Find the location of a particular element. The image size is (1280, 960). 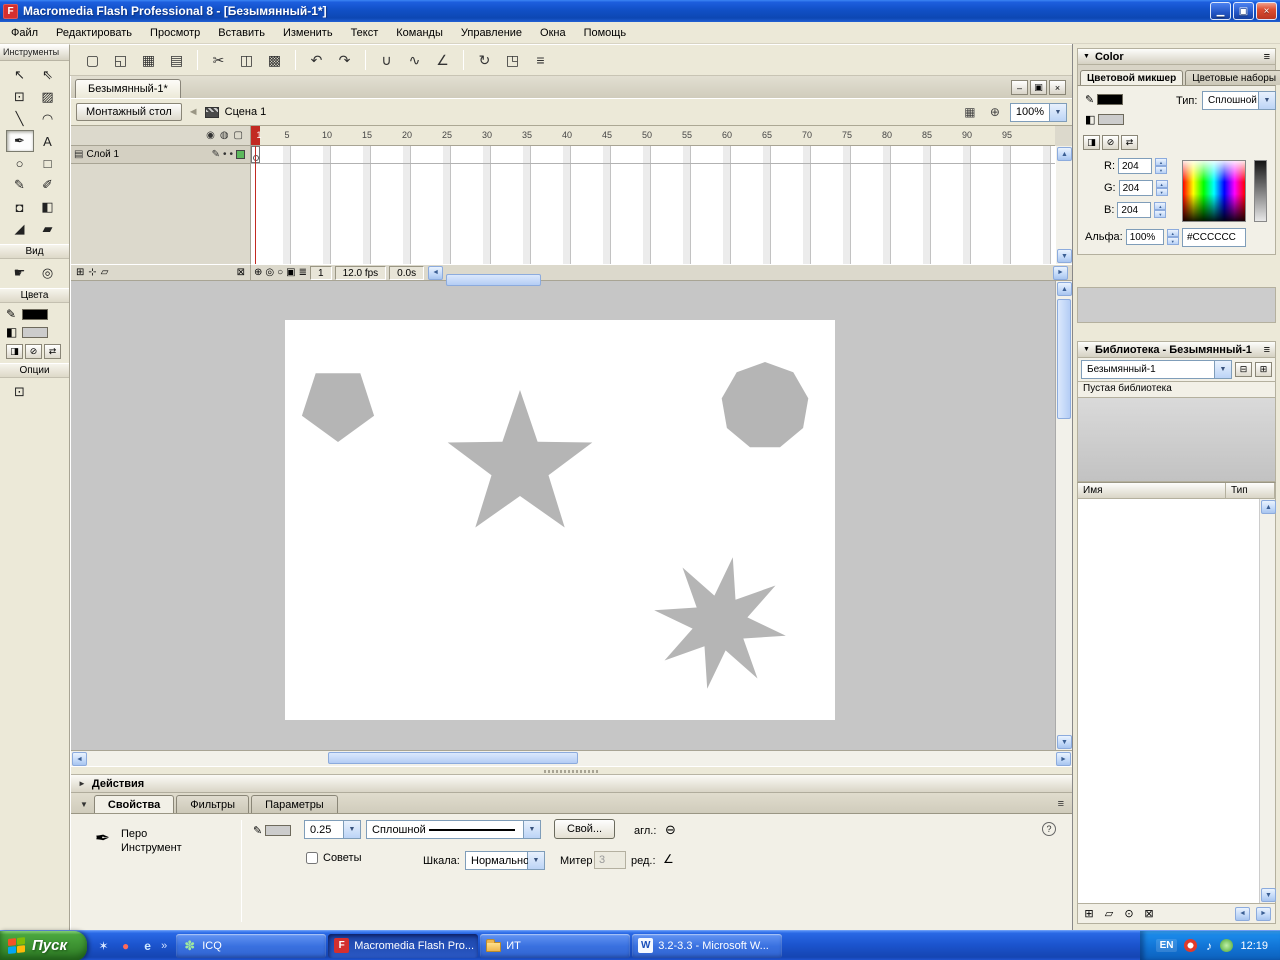

add-motion-guide-icon: ⊹ is located at coordinates (92, 272).